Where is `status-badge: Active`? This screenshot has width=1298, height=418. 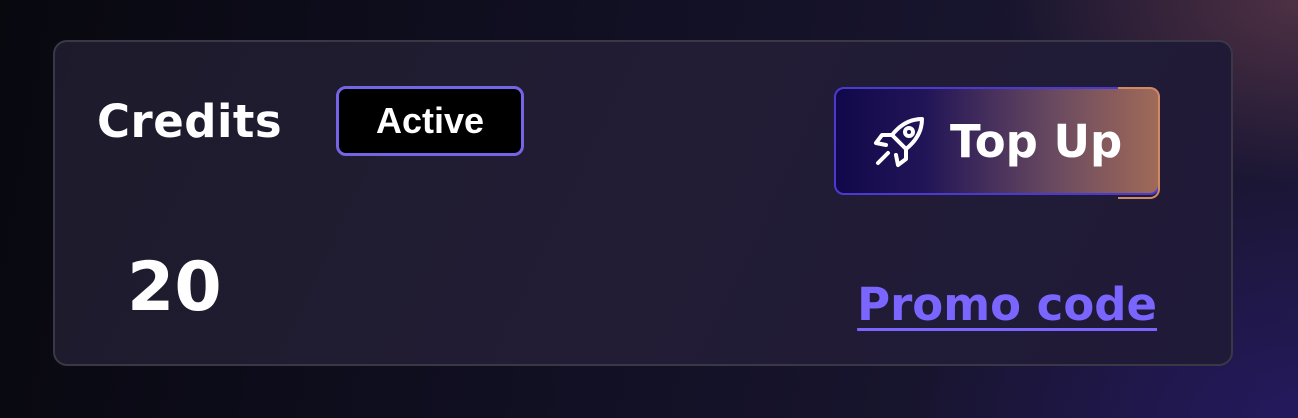
status-badge: Active is located at coordinates (430, 121).